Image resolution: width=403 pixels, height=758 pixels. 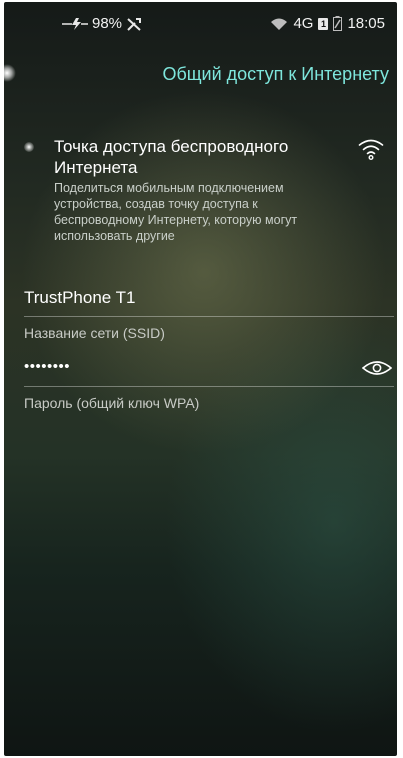 I want to click on password-field: •••••••• Пароль (общий ключ WPA), so click(x=209, y=384).